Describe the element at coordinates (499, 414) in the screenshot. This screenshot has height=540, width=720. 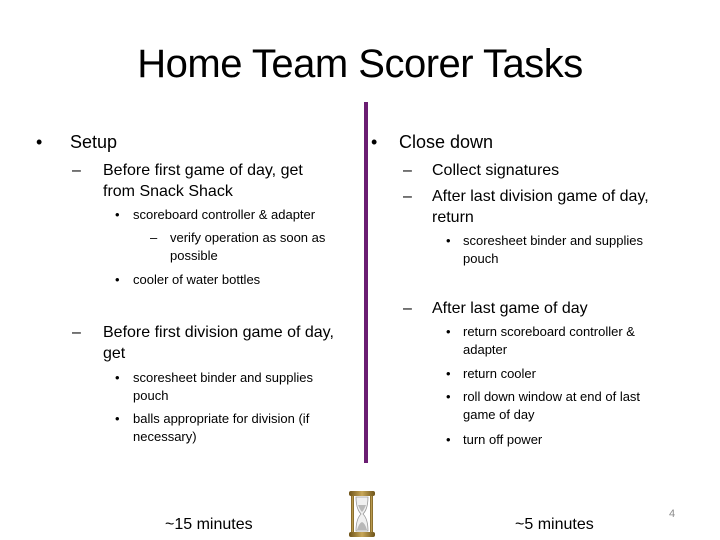
I see `list-item: game of day` at that location.